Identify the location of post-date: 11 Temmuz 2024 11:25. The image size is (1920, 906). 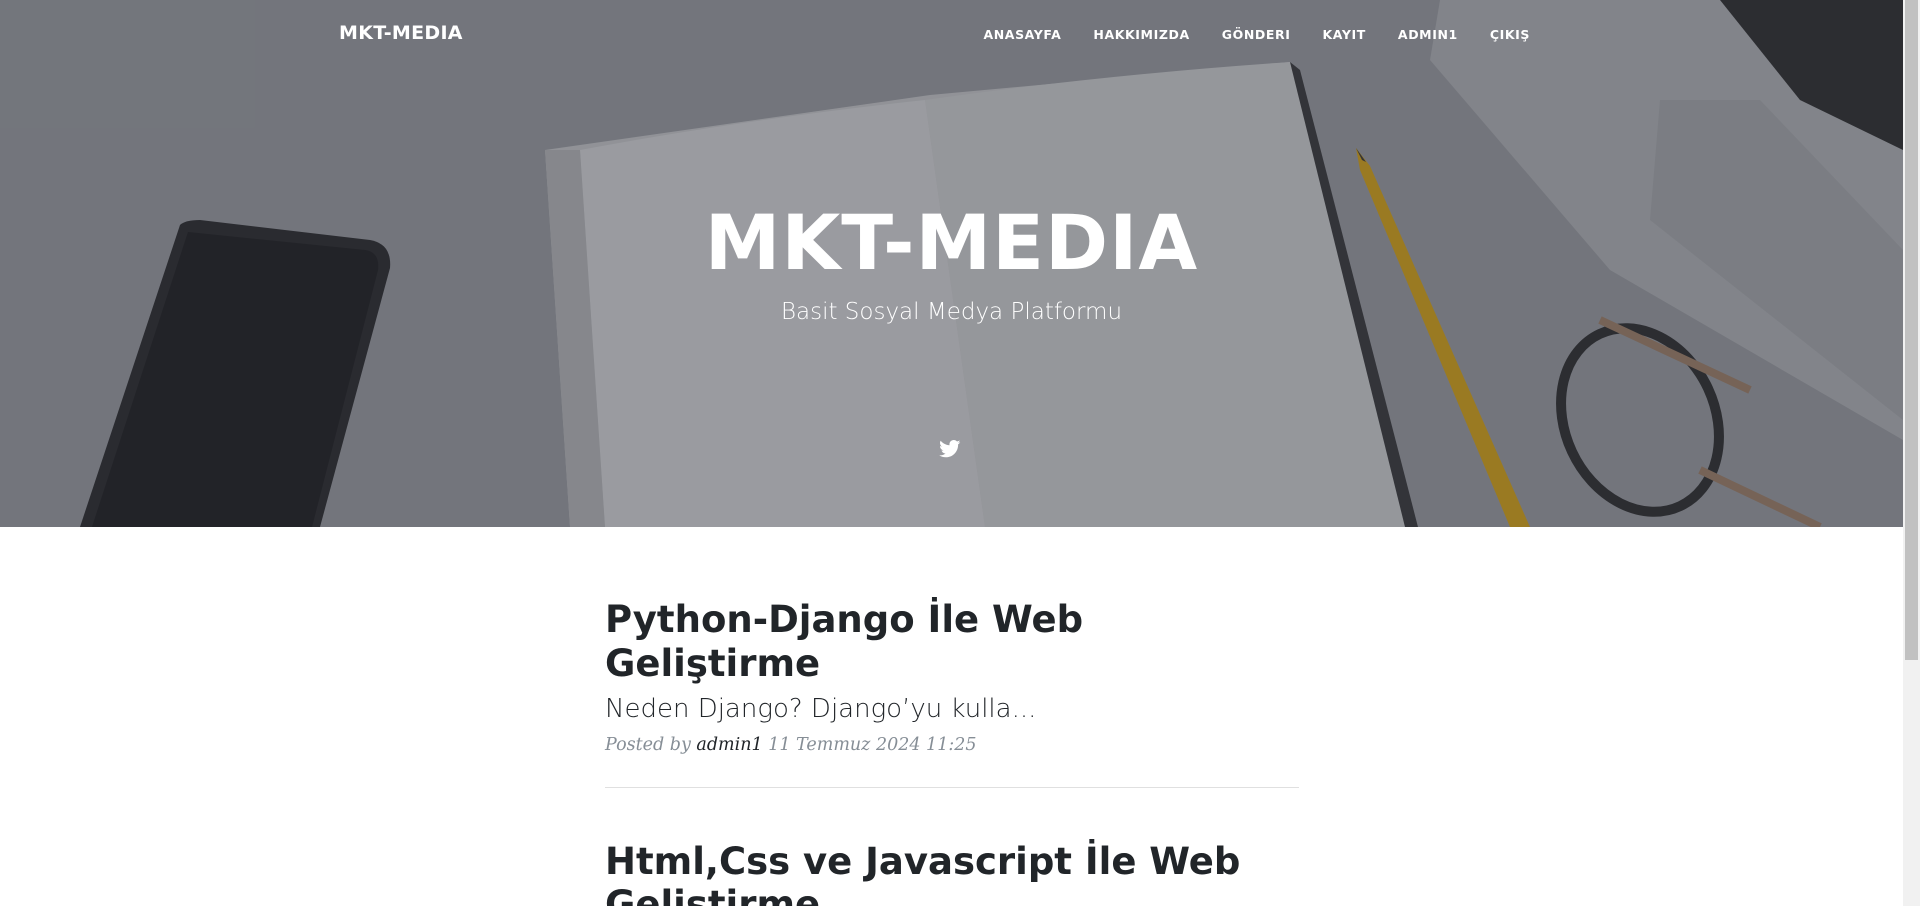
(872, 745).